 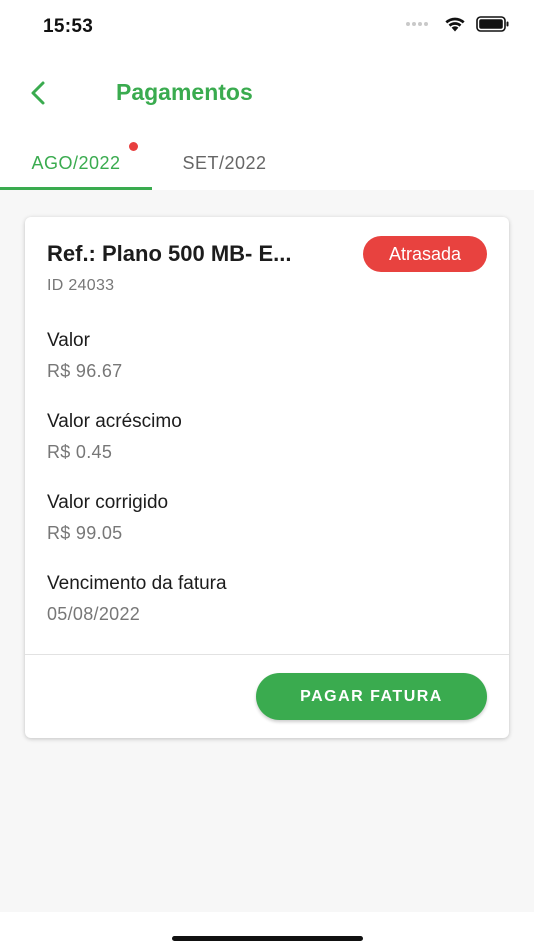 I want to click on invoice-id: ID 24033, so click(x=81, y=285).